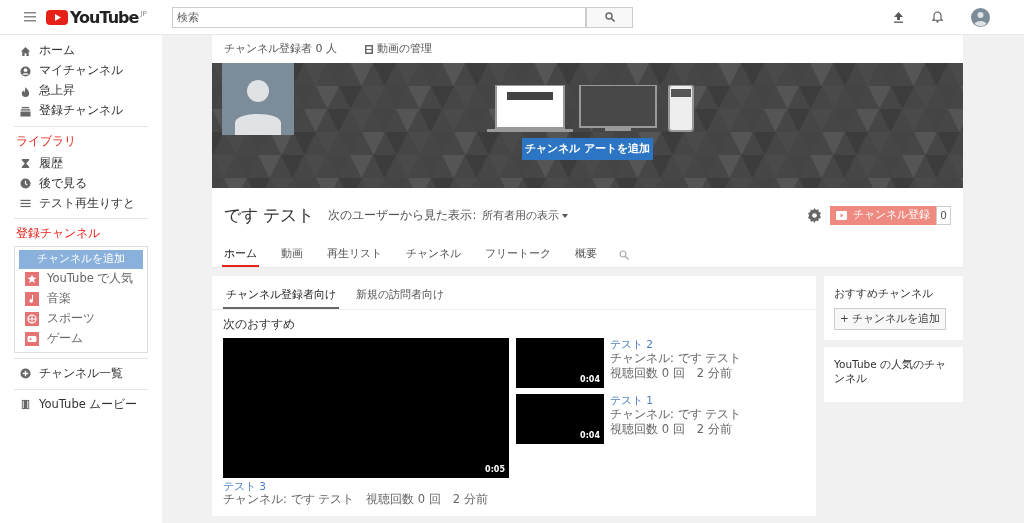  What do you see at coordinates (433, 254) in the screenshot?
I see `channel-tab: チャンネル` at bounding box center [433, 254].